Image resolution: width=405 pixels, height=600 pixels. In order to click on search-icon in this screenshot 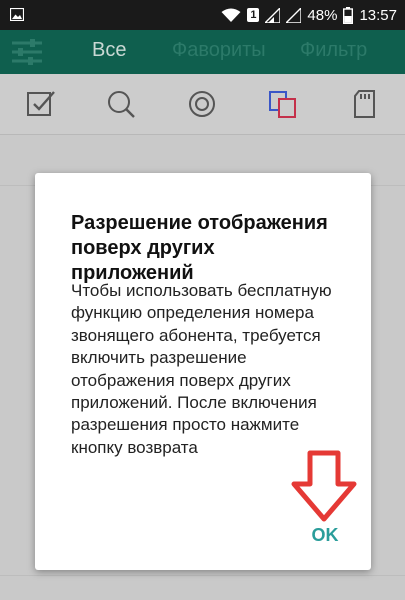, I will do `click(121, 104)`.